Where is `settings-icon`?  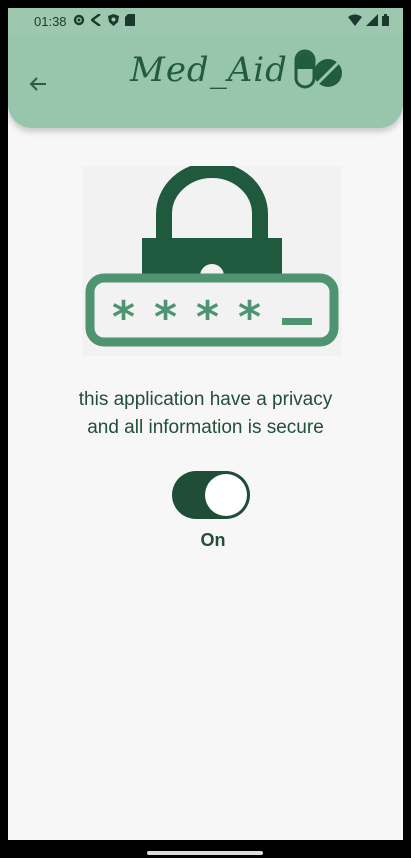
settings-icon is located at coordinates (79, 21).